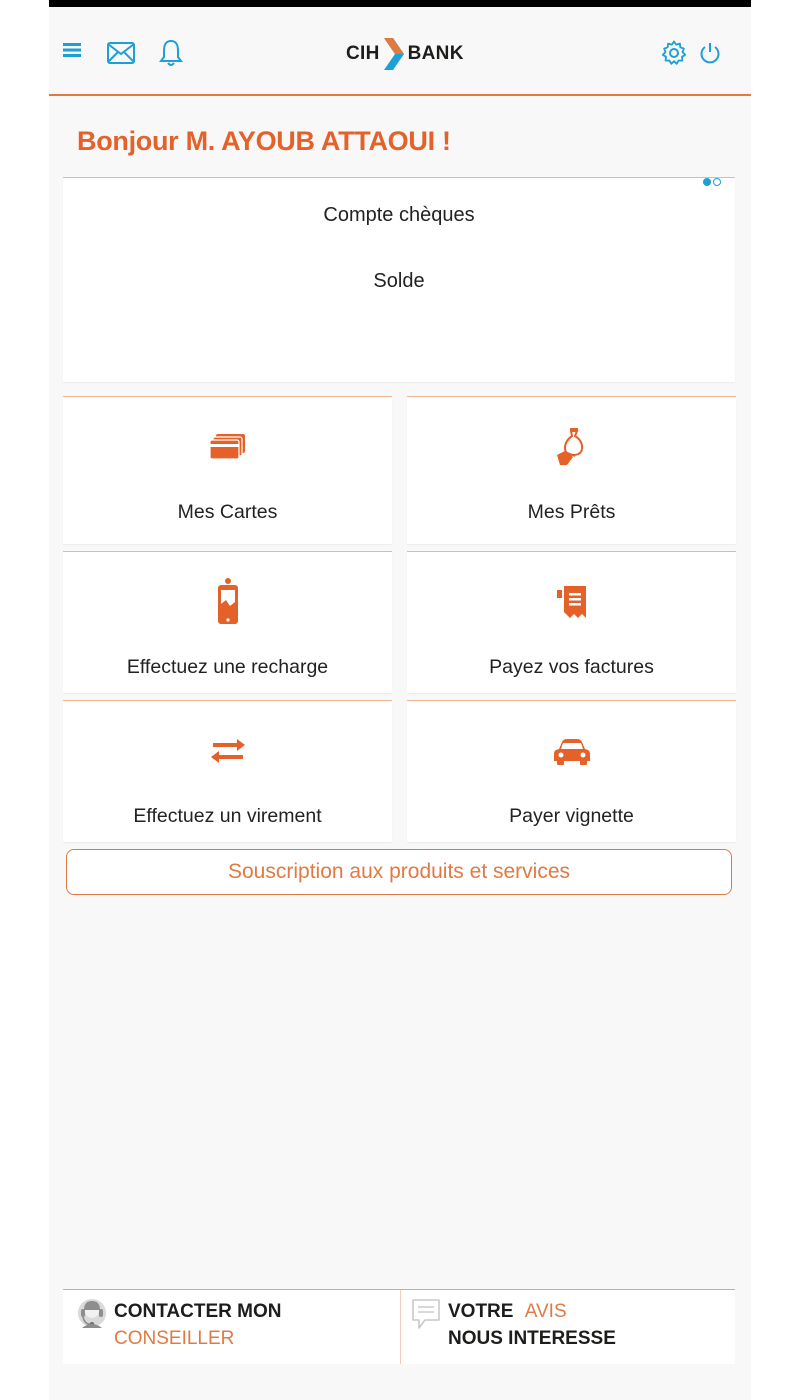 The image size is (800, 1400). What do you see at coordinates (227, 447) in the screenshot?
I see `credit-cards-icon` at bounding box center [227, 447].